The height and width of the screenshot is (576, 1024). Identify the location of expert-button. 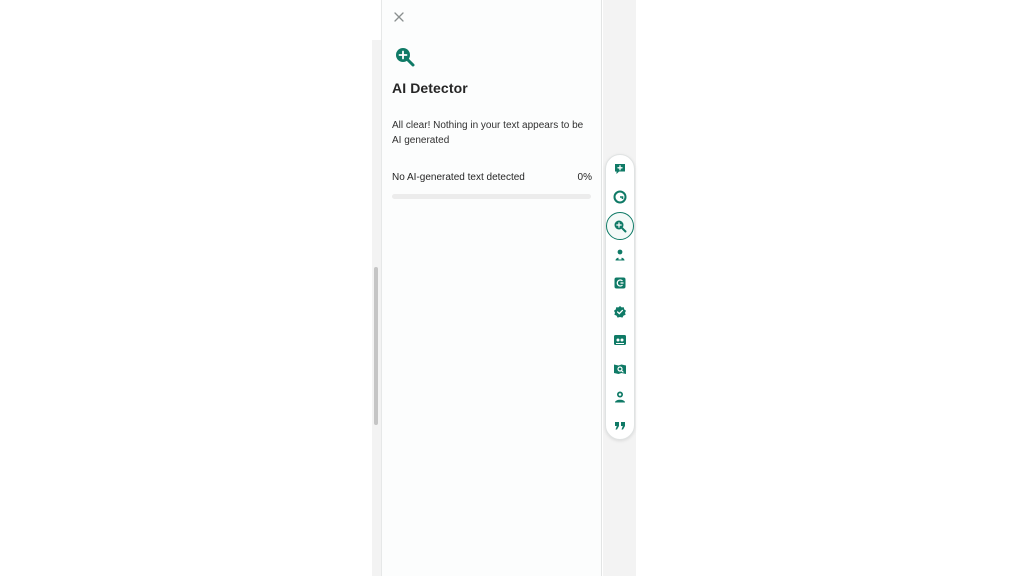
(620, 397).